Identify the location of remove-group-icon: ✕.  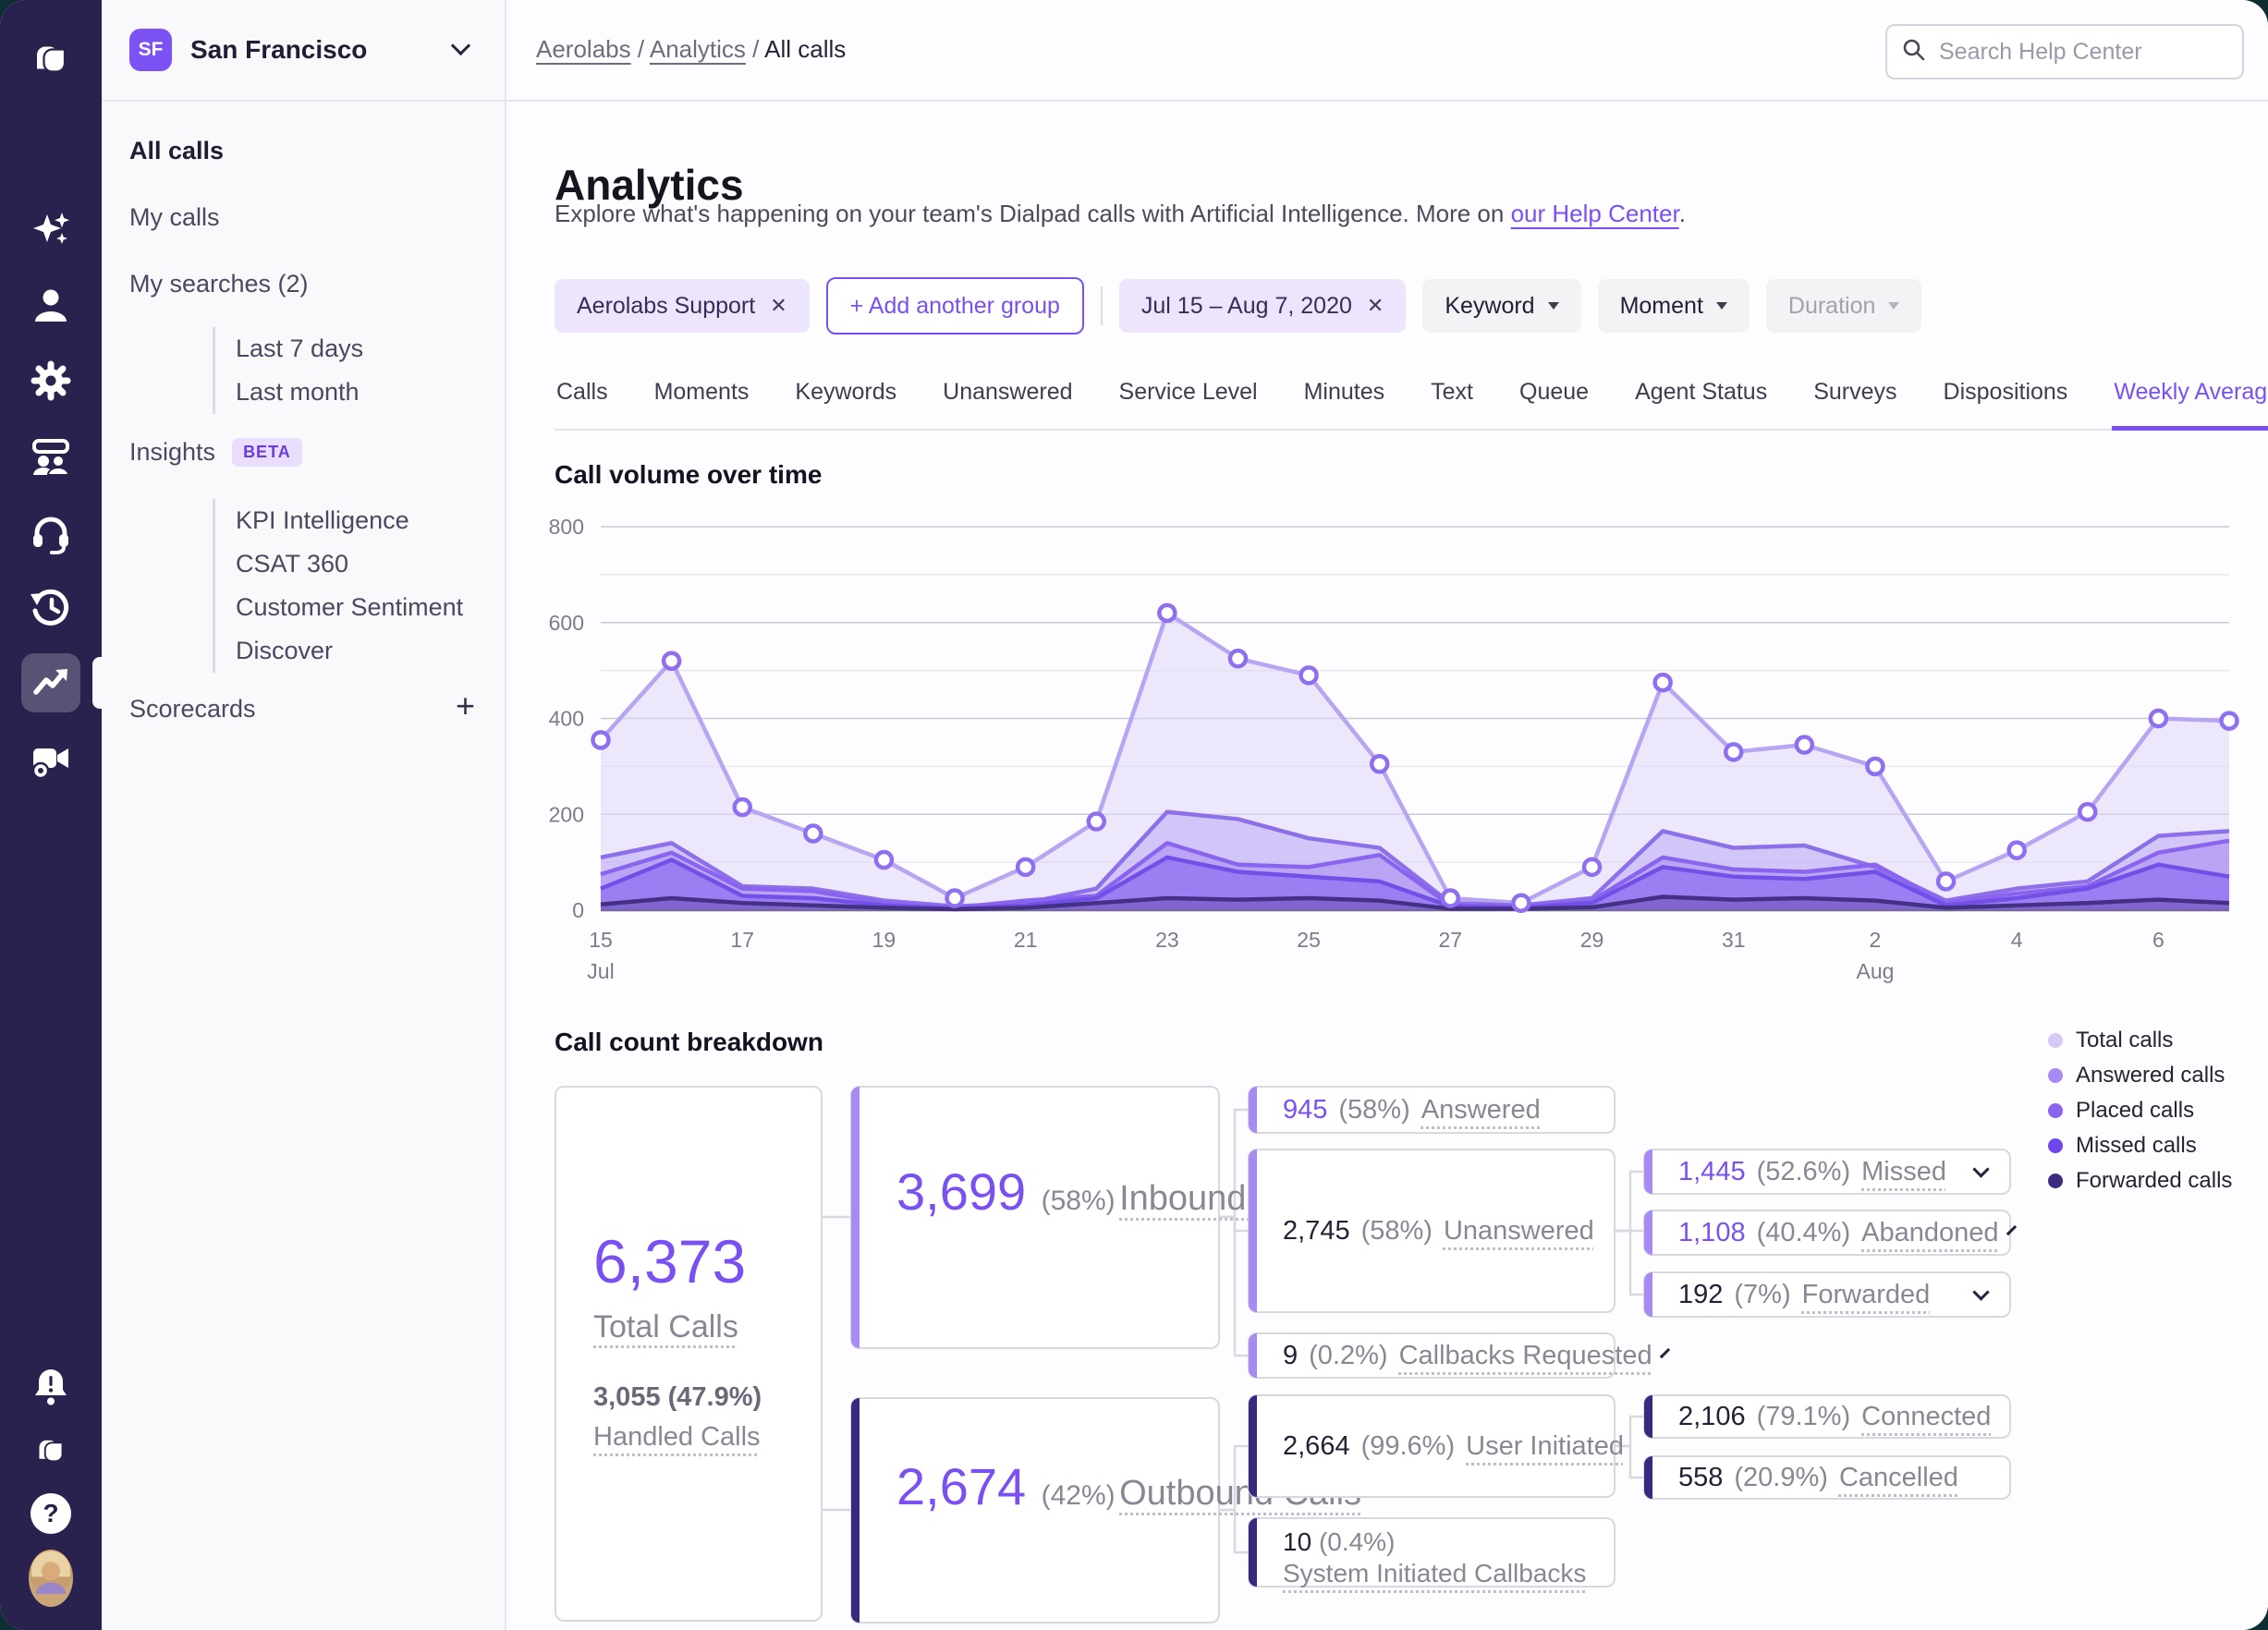
(778, 306).